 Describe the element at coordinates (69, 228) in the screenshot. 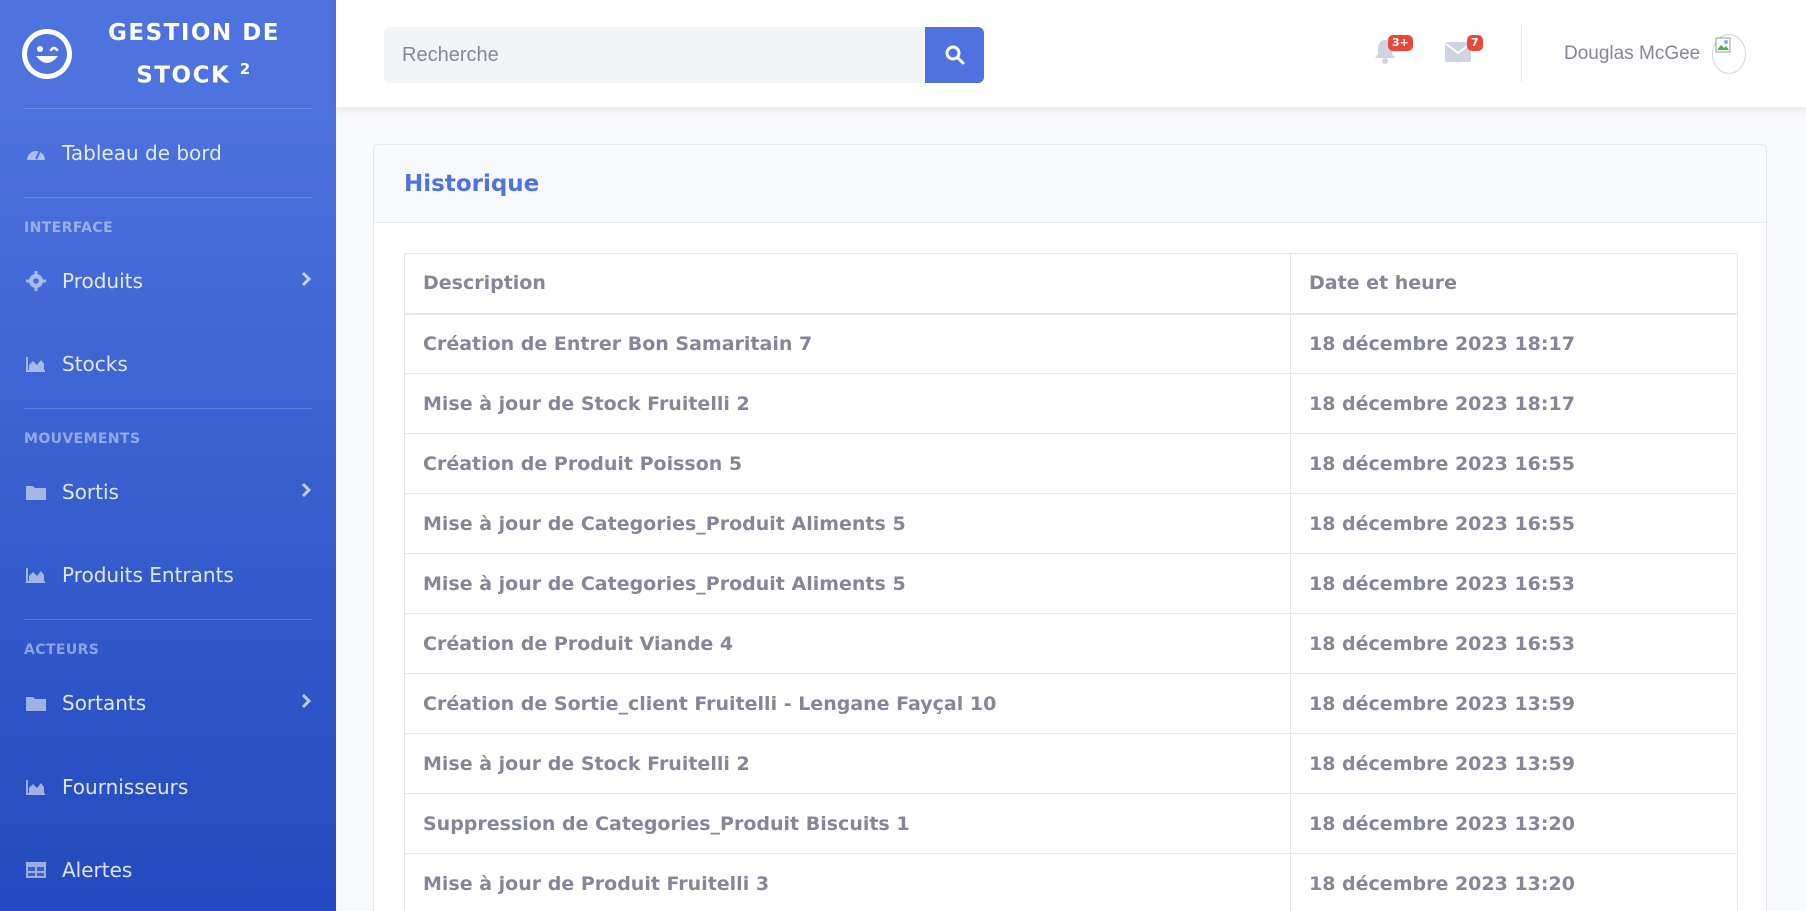

I see `sidebar-heading-interface: INTERFACE` at that location.